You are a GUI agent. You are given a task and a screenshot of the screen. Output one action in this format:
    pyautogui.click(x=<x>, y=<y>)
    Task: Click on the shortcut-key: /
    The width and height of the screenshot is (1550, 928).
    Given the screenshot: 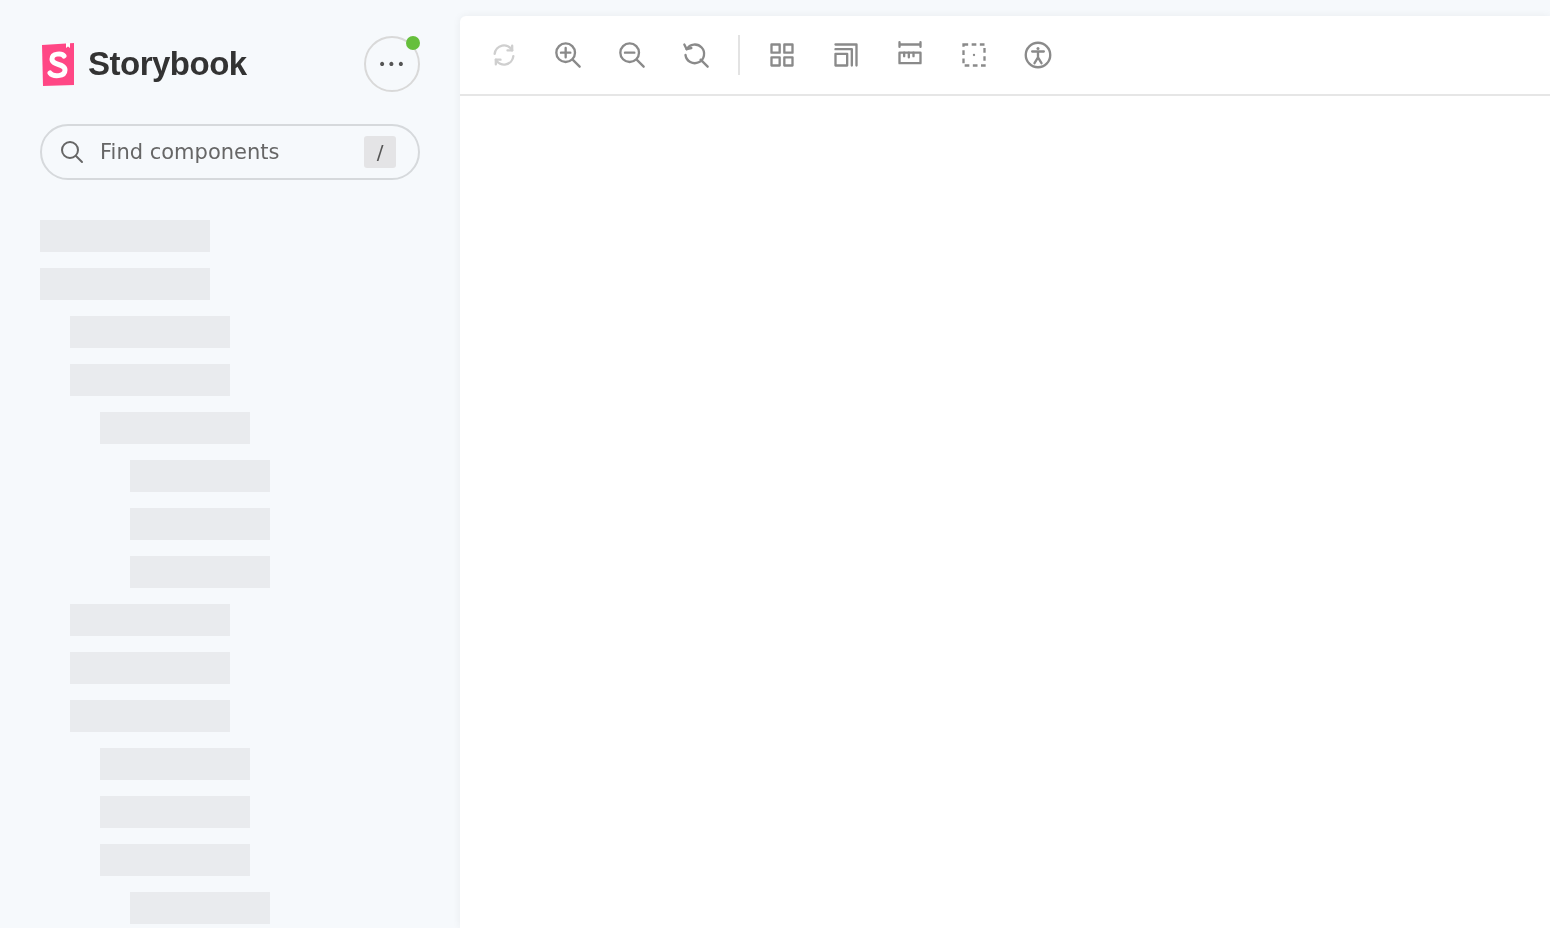 What is the action you would take?
    pyautogui.click(x=380, y=152)
    